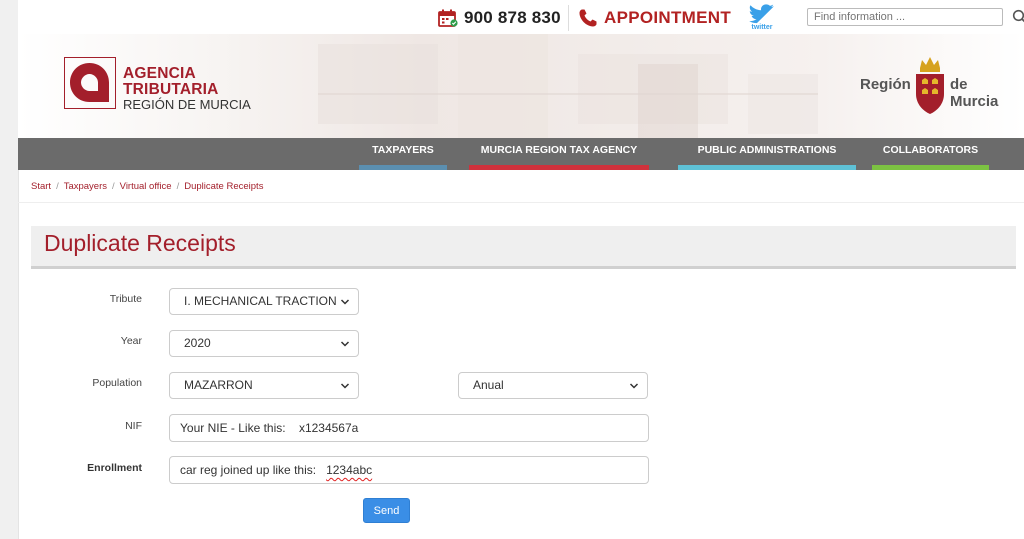  Describe the element at coordinates (761, 14) in the screenshot. I see `twitter-bird-icon` at that location.